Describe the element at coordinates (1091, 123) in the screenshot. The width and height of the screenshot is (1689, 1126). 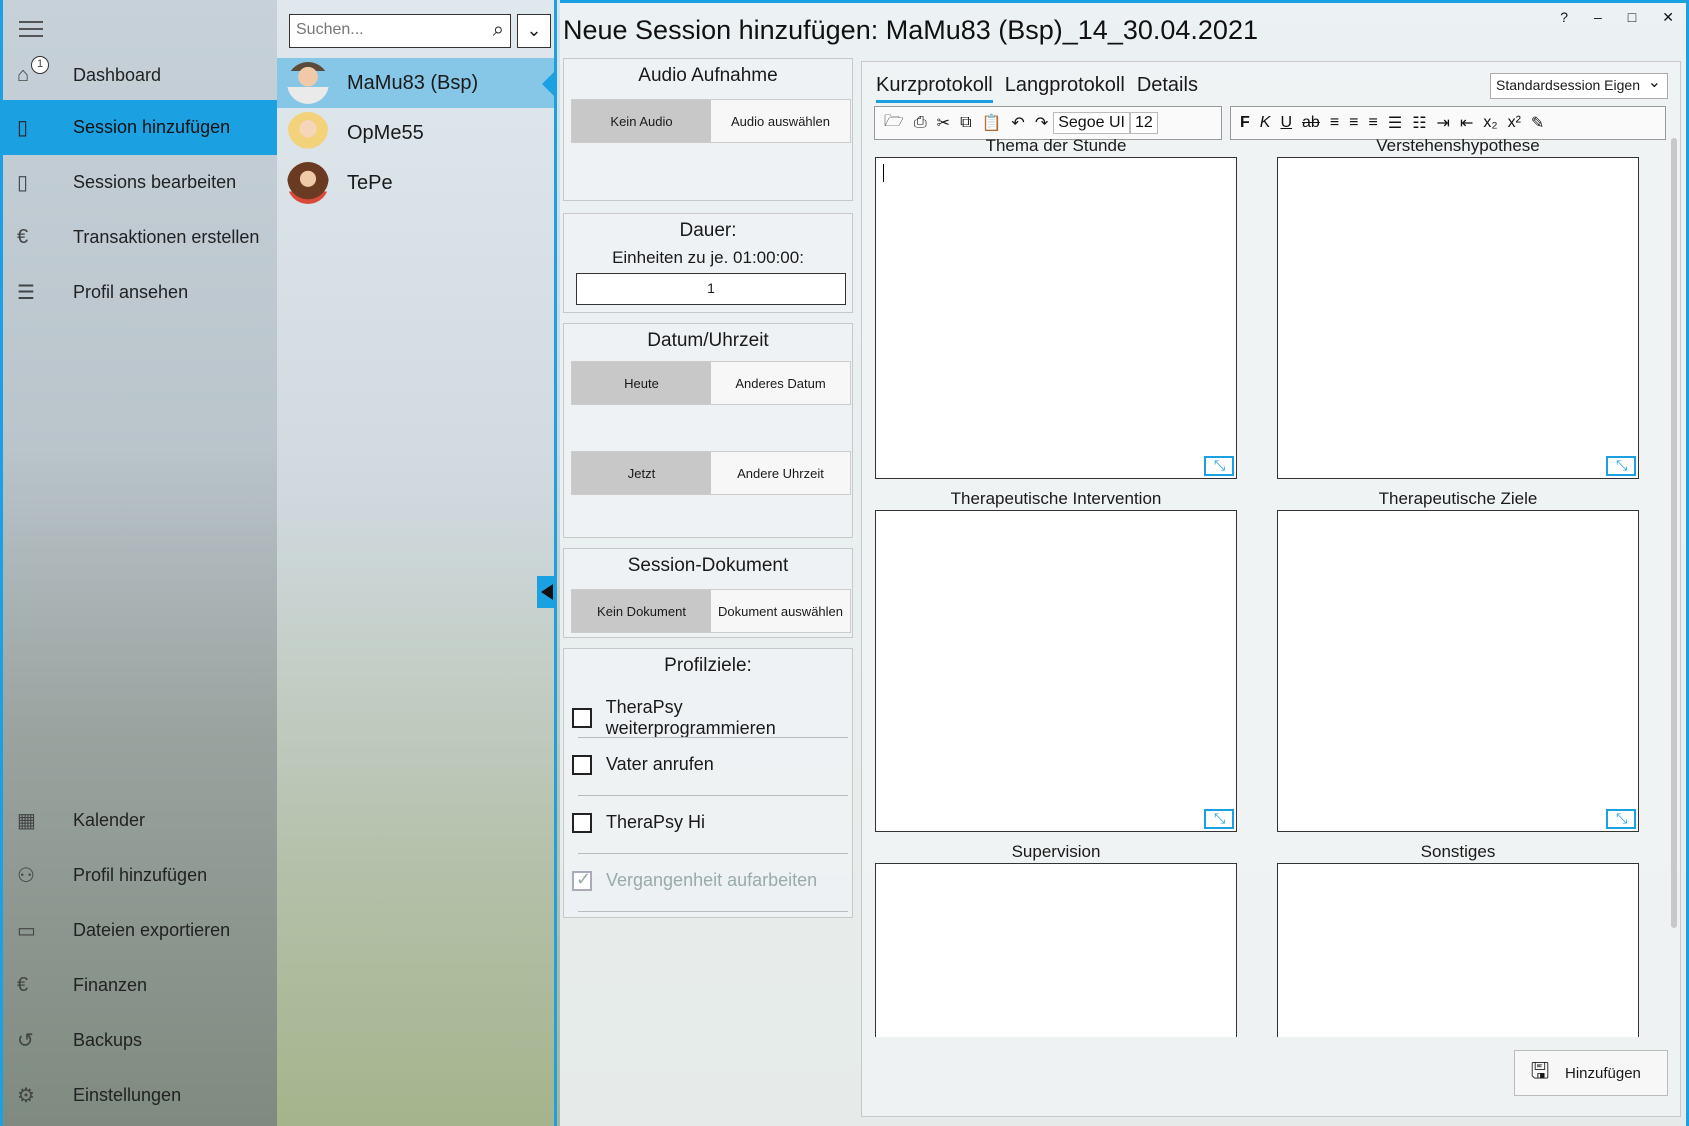
I see `font-family-select: Segoe UI` at that location.